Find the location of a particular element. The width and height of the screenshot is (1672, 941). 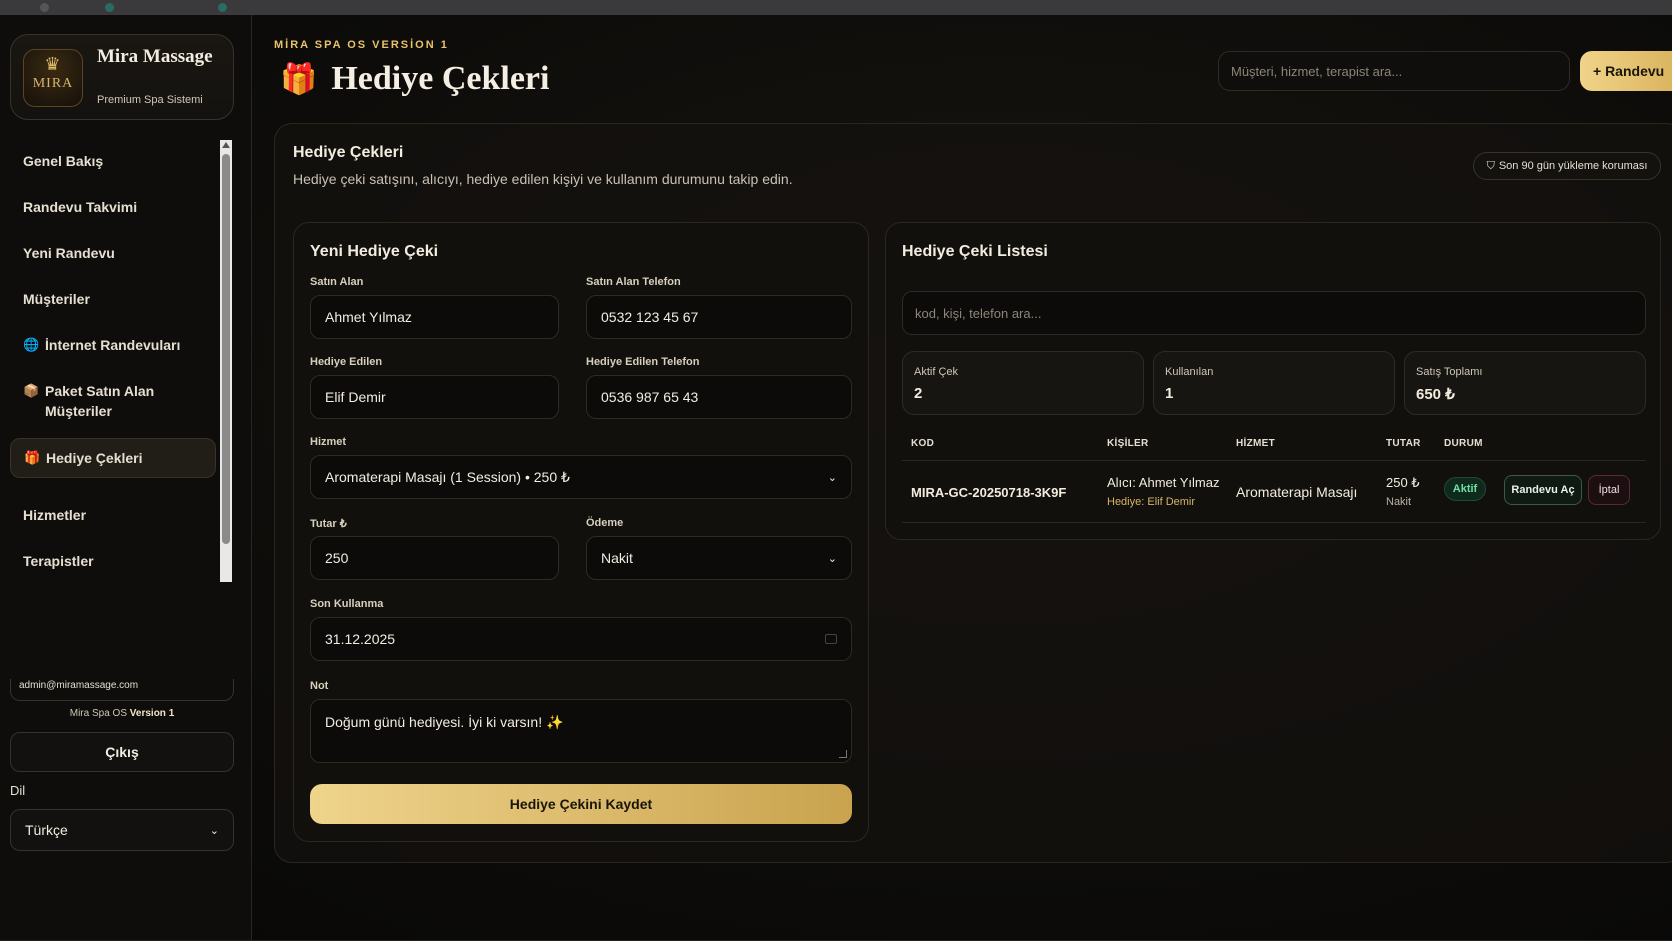

version-number: Version 1 is located at coordinates (152, 713).